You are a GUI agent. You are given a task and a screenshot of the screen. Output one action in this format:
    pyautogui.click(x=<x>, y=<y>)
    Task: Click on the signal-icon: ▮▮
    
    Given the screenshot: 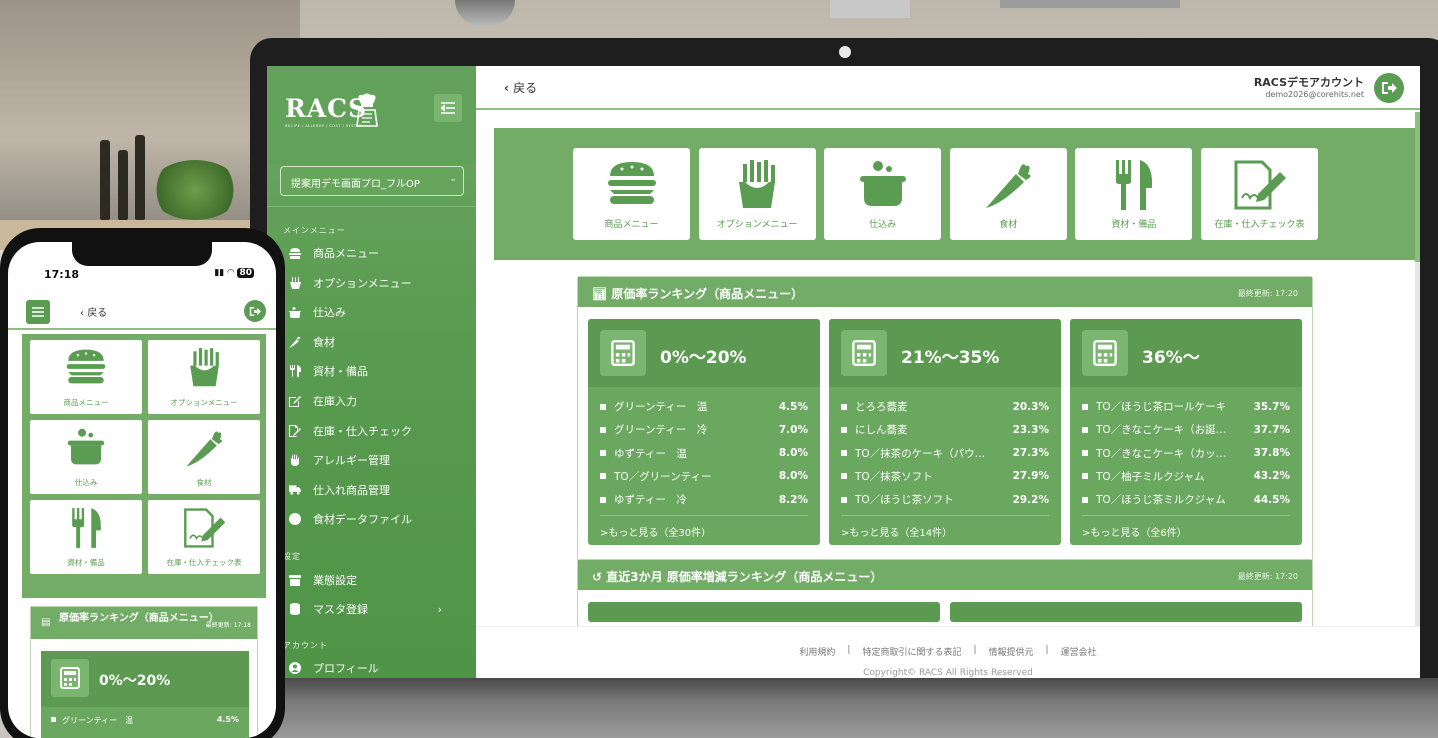 What is the action you would take?
    pyautogui.click(x=221, y=273)
    